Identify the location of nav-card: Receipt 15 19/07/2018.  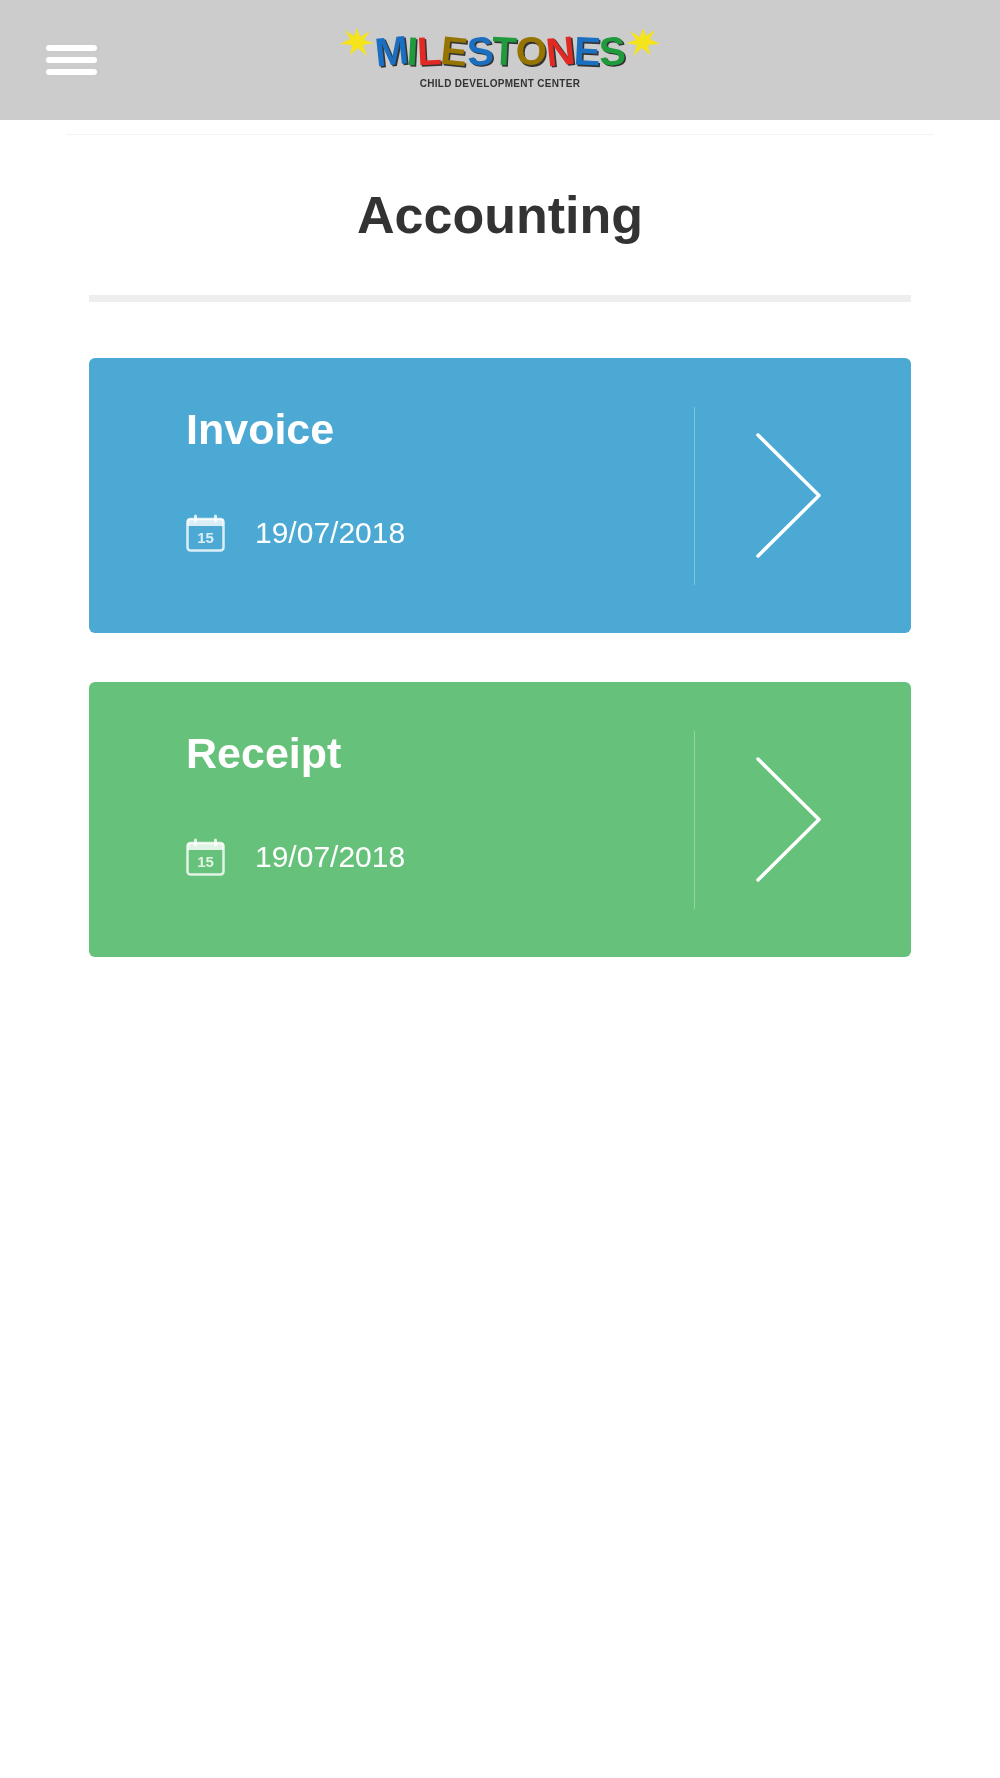
(500, 819).